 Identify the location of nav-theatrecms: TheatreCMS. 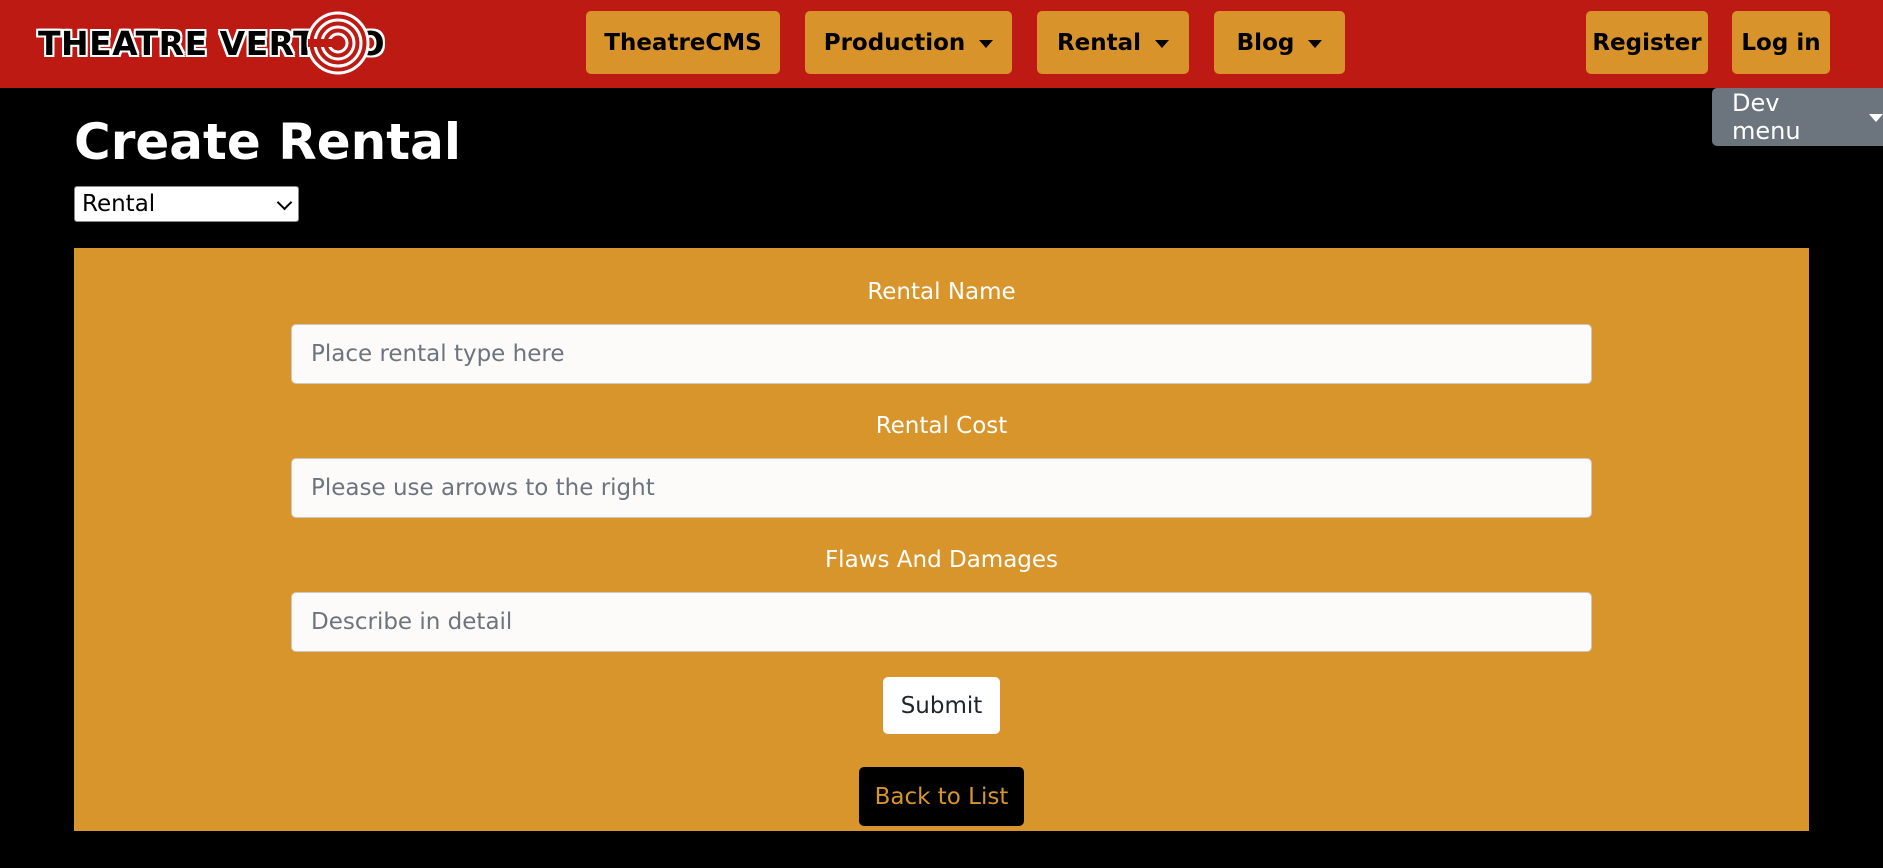
(683, 42).